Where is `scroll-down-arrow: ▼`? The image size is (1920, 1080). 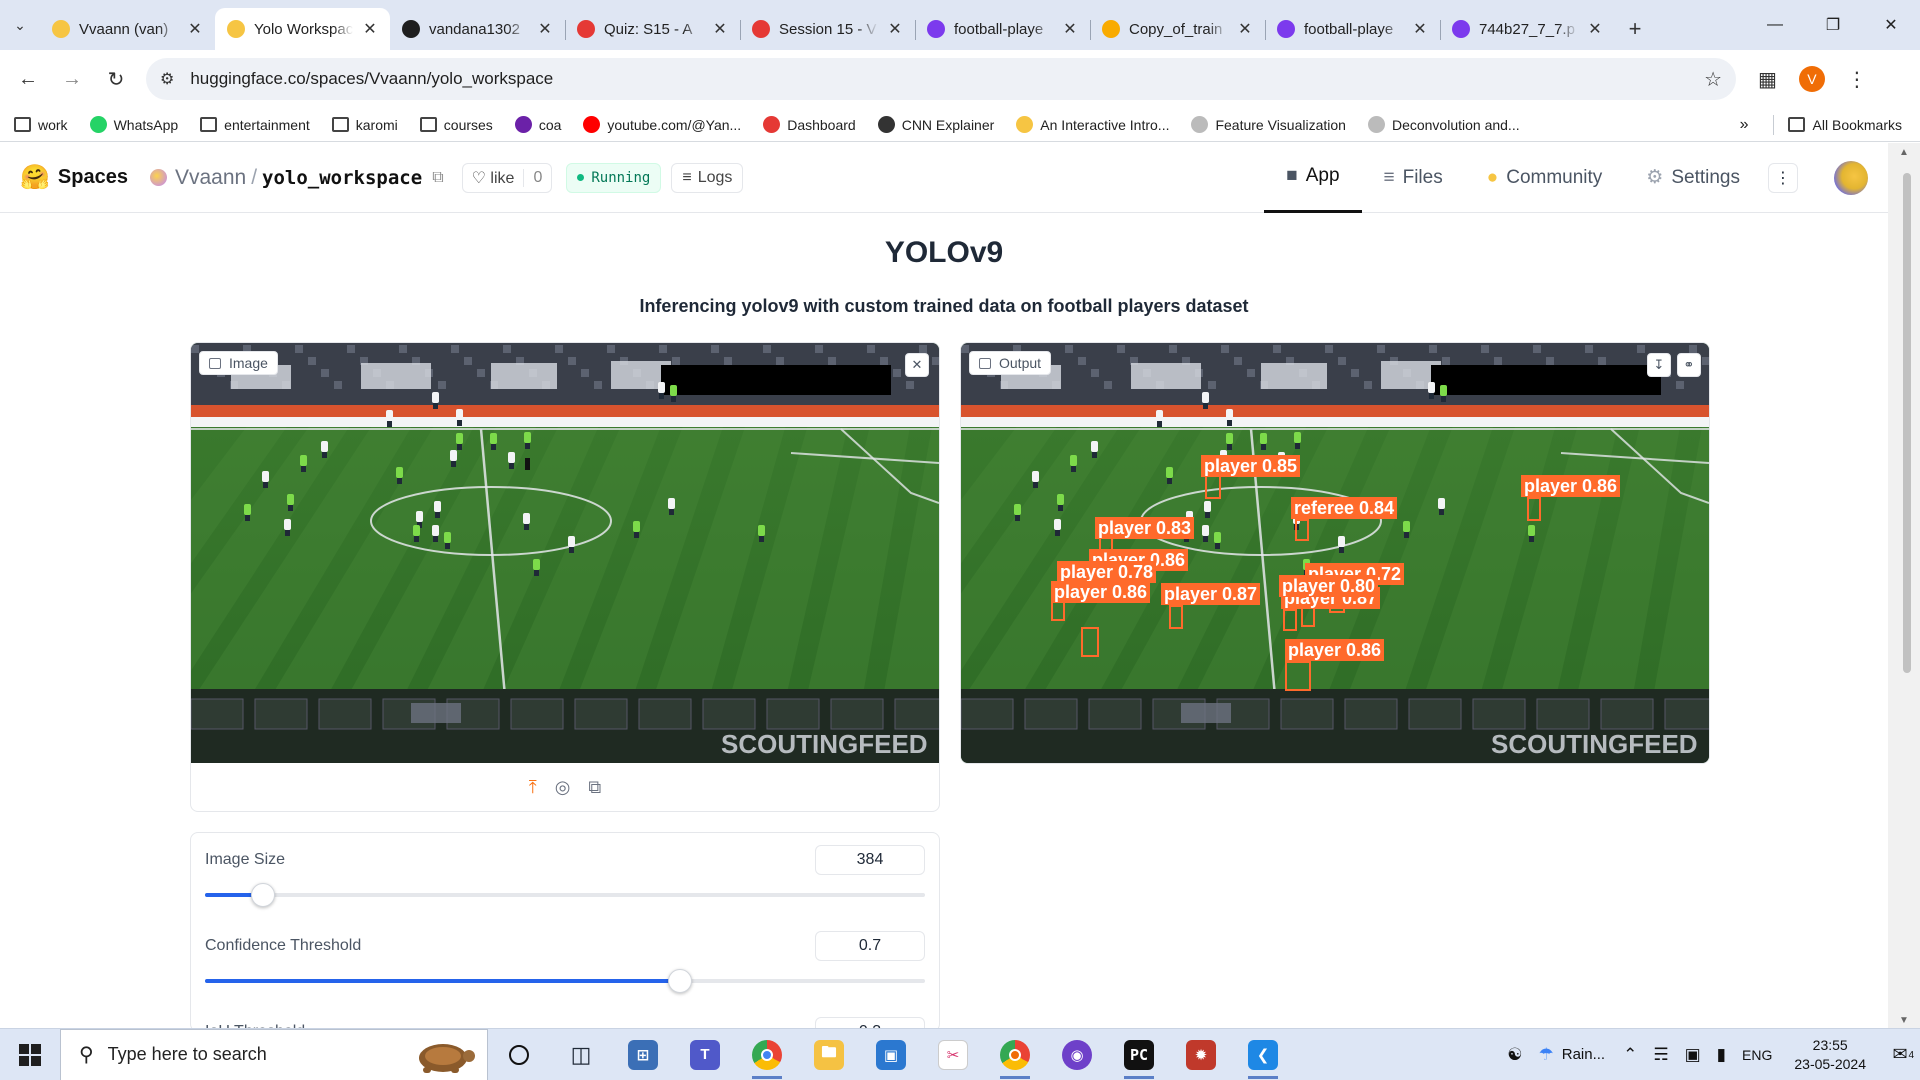
scroll-down-arrow: ▼ is located at coordinates (1904, 1020).